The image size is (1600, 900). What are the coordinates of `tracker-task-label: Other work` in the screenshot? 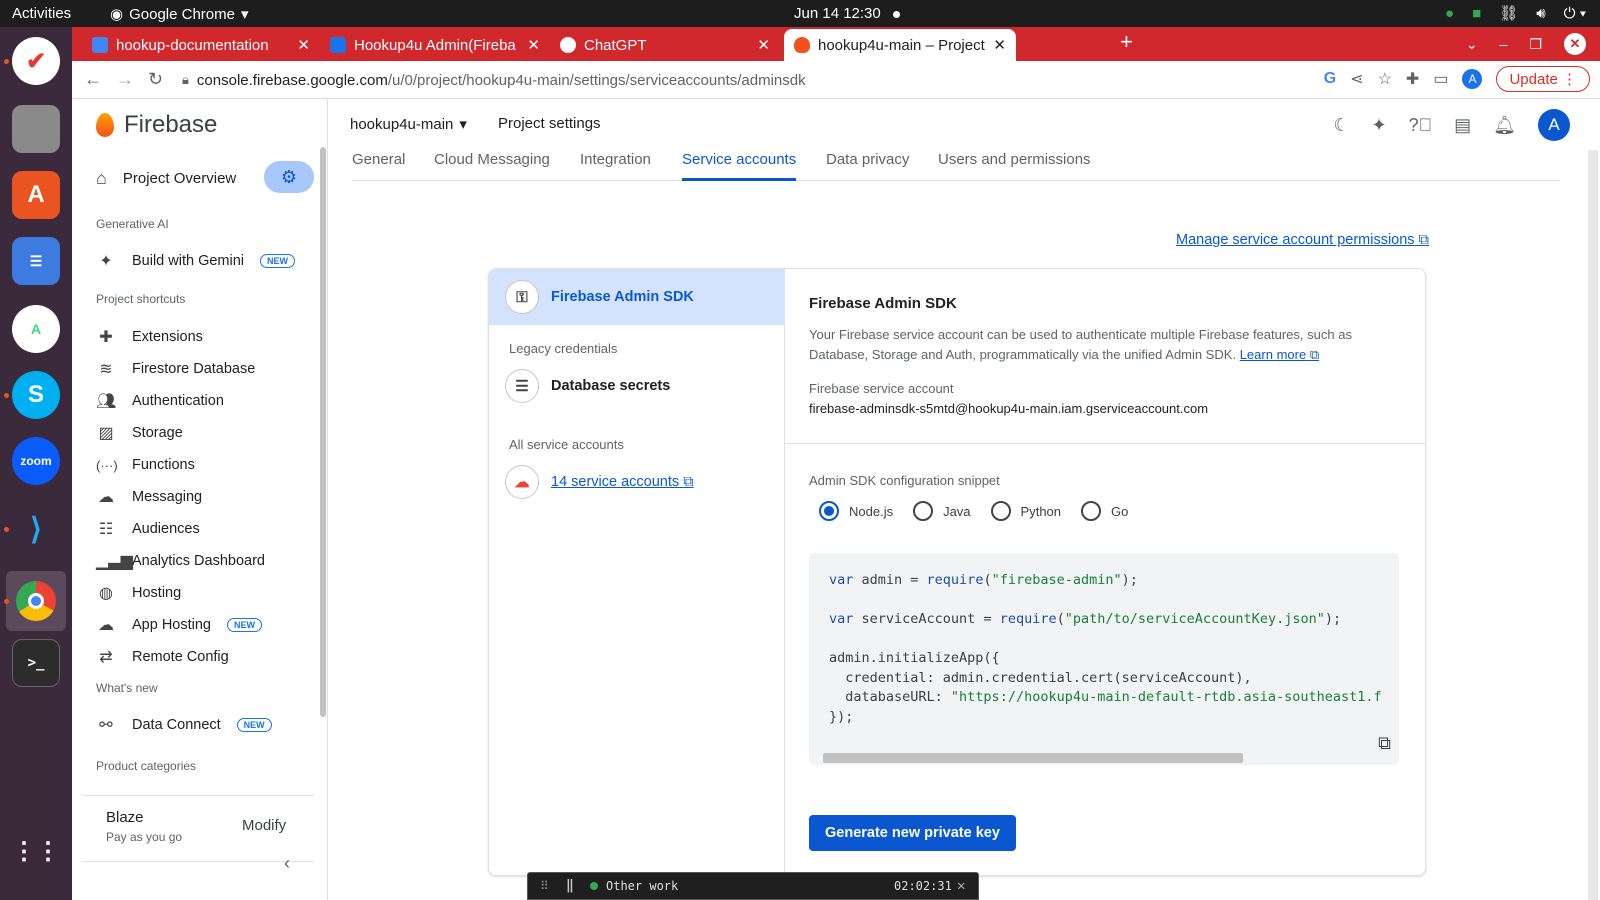 It's located at (642, 886).